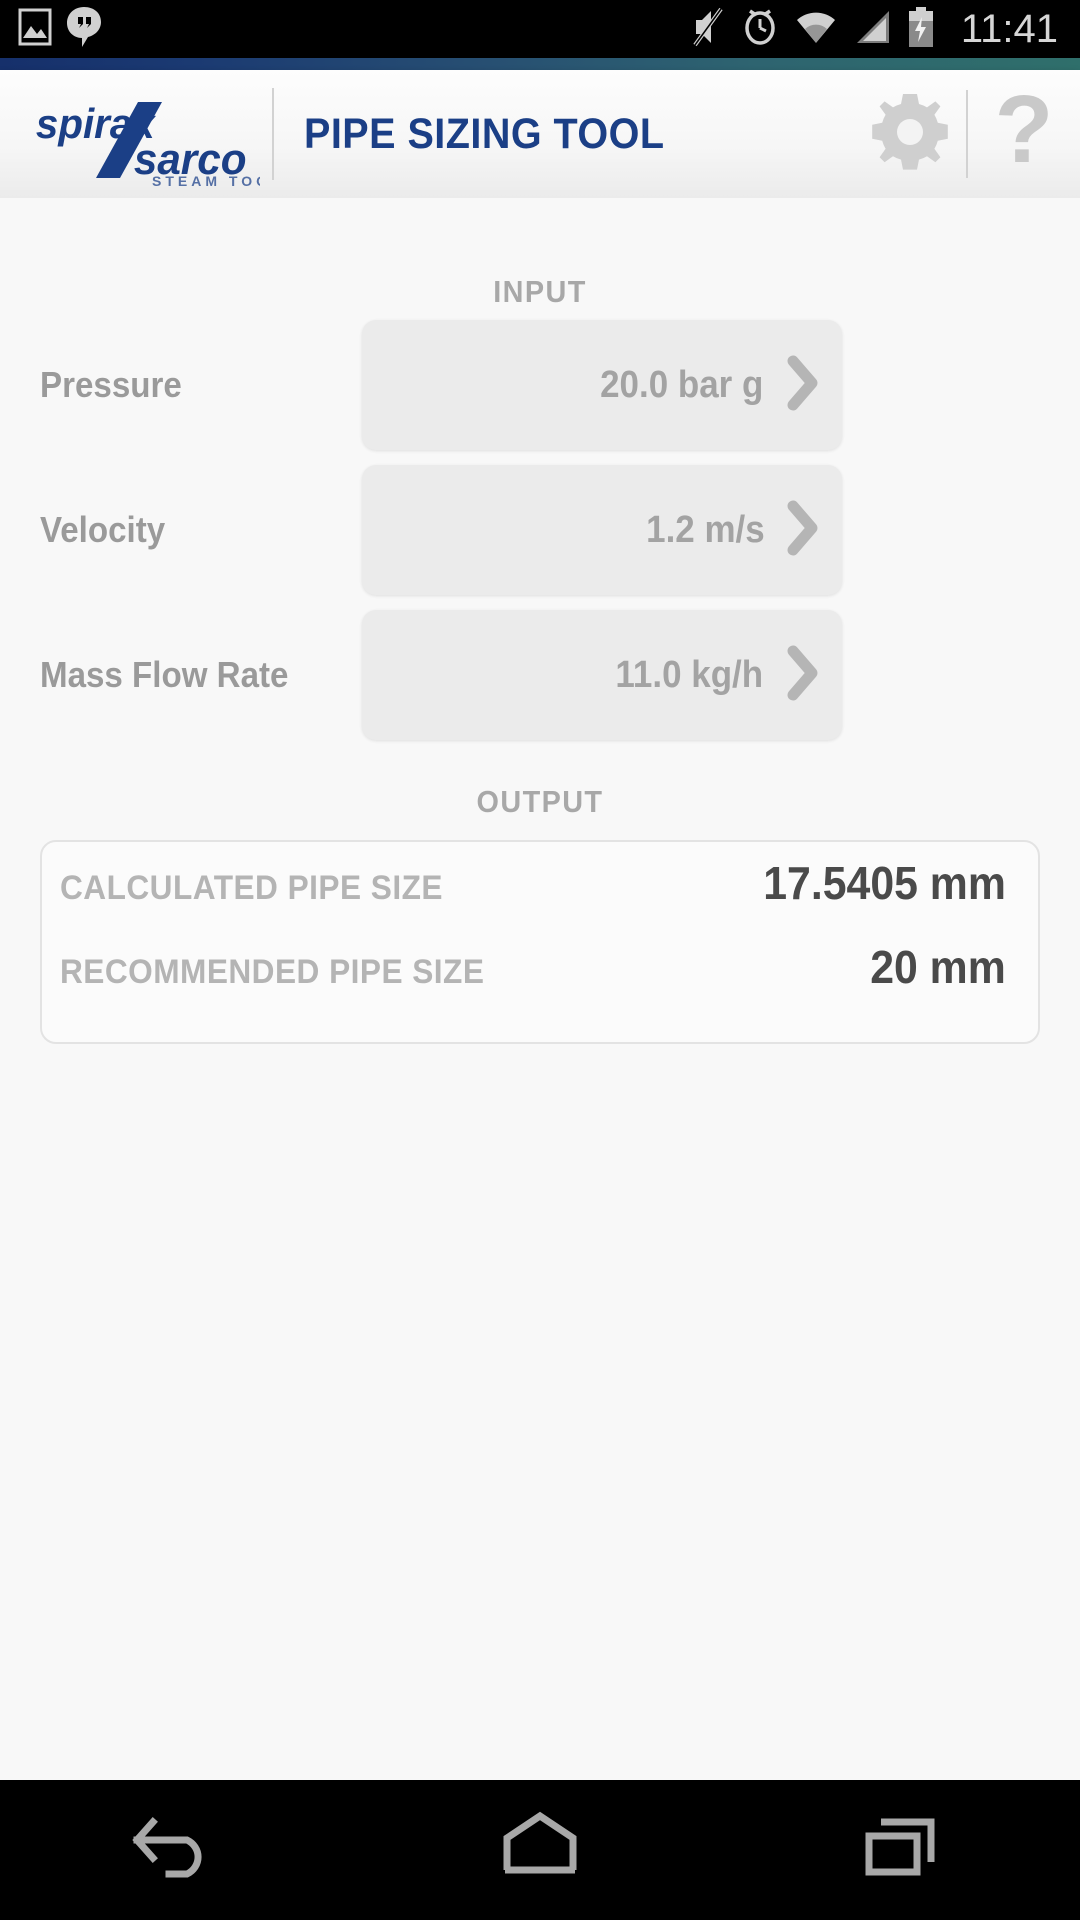 The width and height of the screenshot is (1080, 1920). I want to click on recent-apps-icon, so click(900, 1850).